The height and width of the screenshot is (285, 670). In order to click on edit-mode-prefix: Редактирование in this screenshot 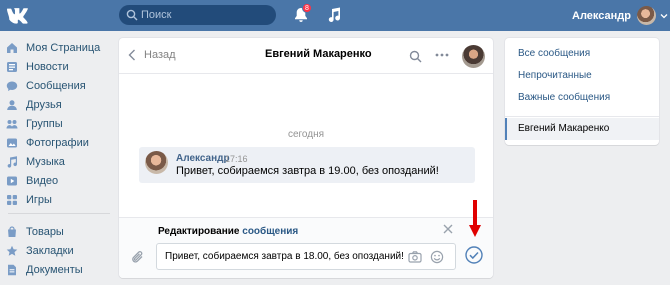, I will do `click(199, 231)`.